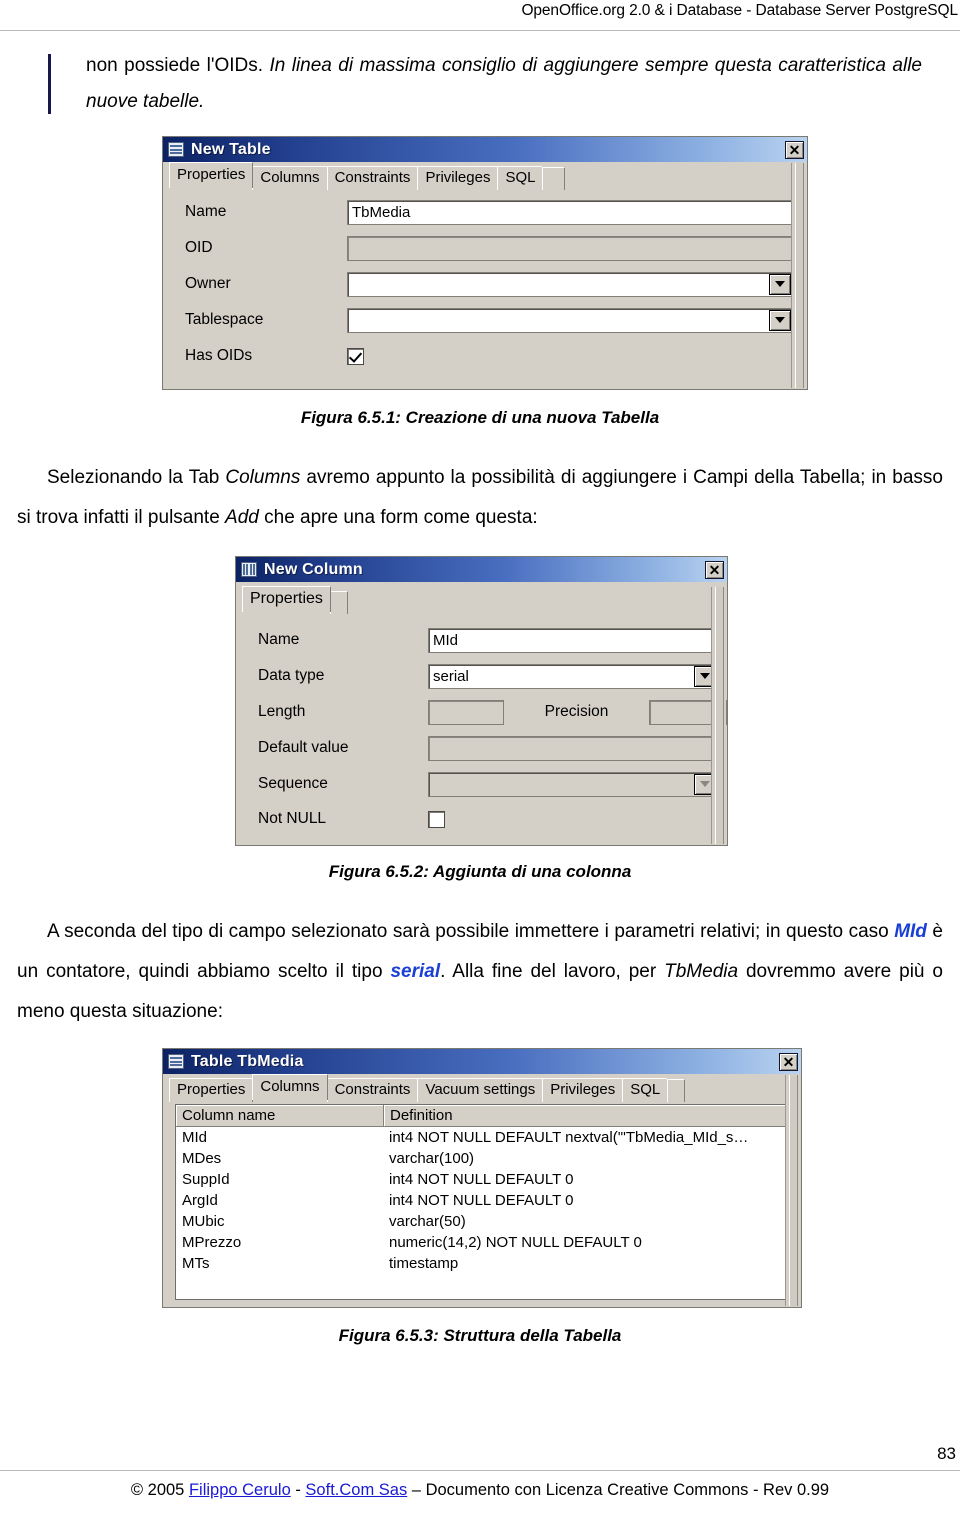 The height and width of the screenshot is (1513, 960). I want to click on grid-header-row: Column name Definition, so click(484, 1116).